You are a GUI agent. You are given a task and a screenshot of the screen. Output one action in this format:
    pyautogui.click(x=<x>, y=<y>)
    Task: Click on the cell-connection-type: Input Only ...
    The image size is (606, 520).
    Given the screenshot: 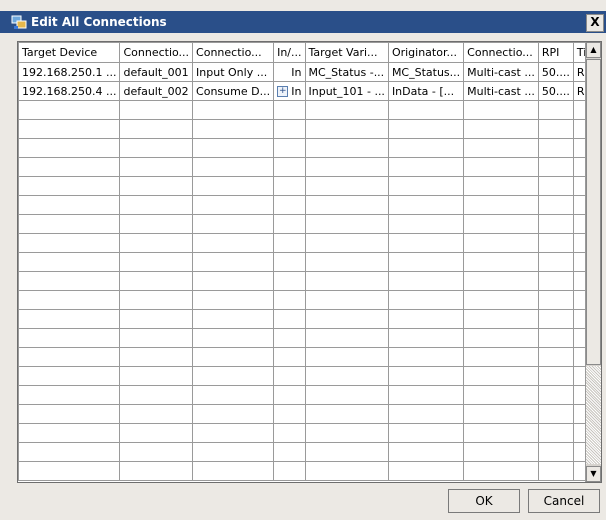 What is the action you would take?
    pyautogui.click(x=233, y=72)
    